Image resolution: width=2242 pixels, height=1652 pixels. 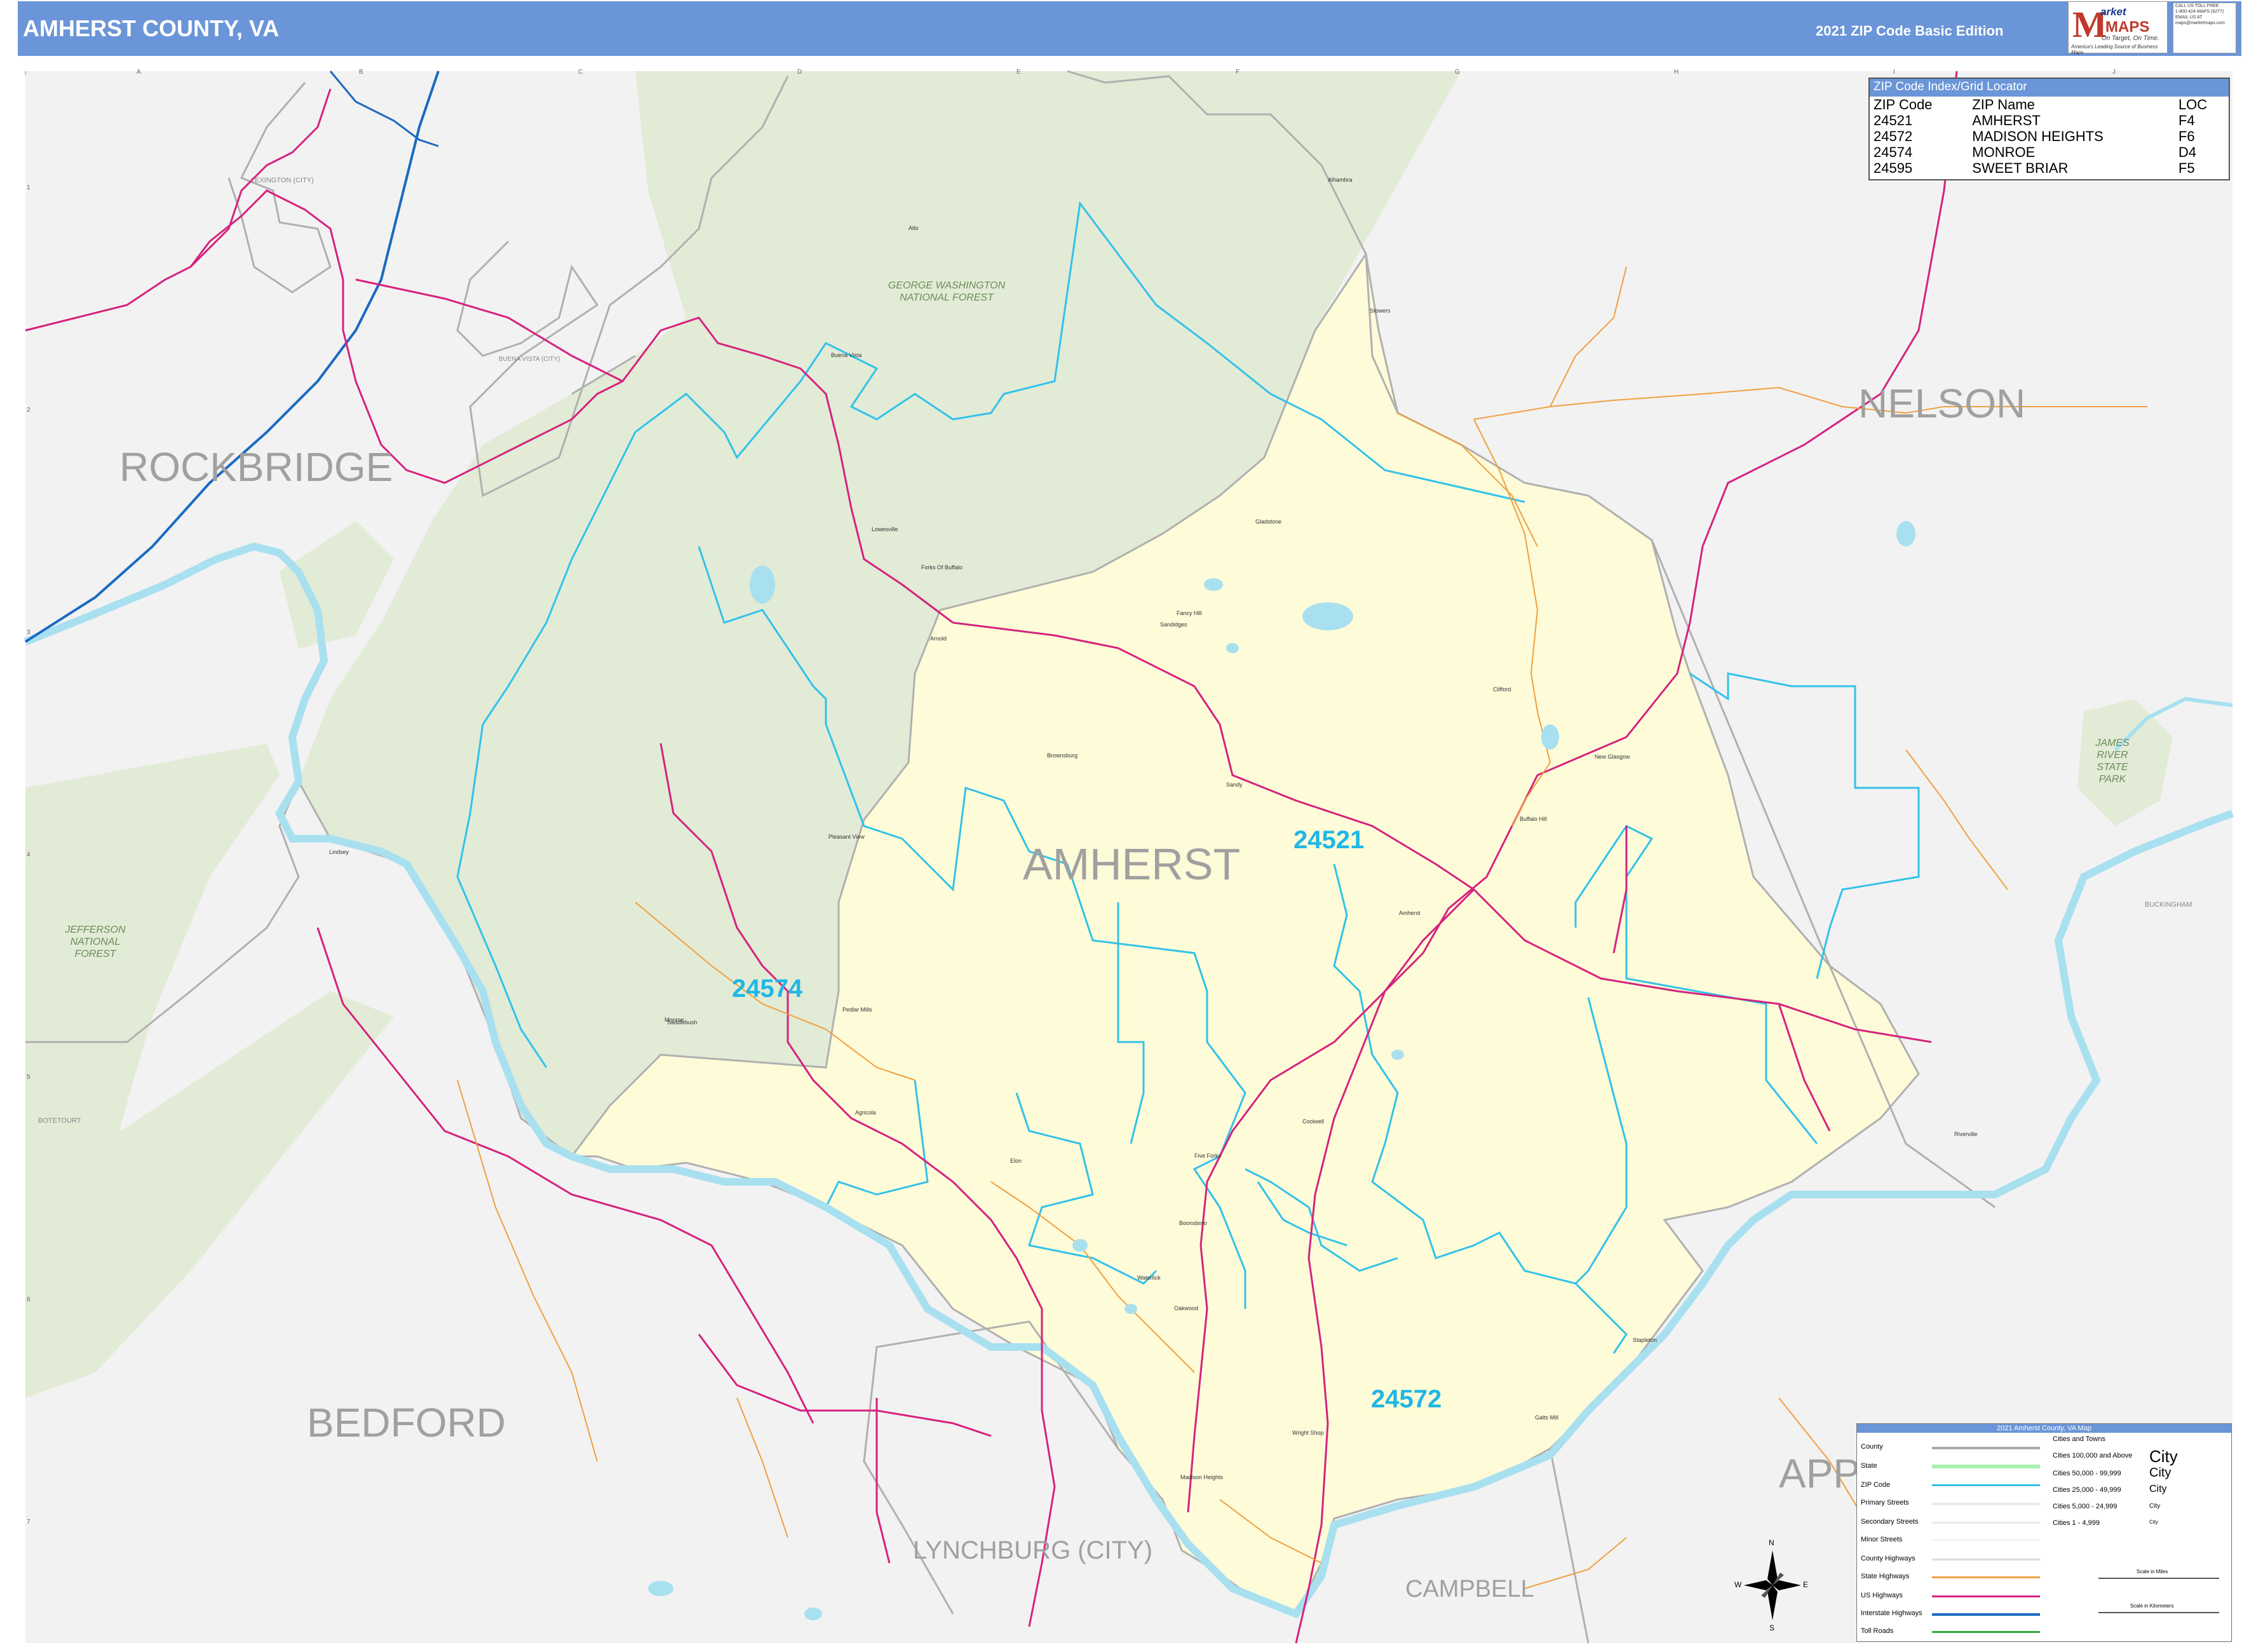 What do you see at coordinates (938, 638) in the screenshot?
I see `town-label: Arnold` at bounding box center [938, 638].